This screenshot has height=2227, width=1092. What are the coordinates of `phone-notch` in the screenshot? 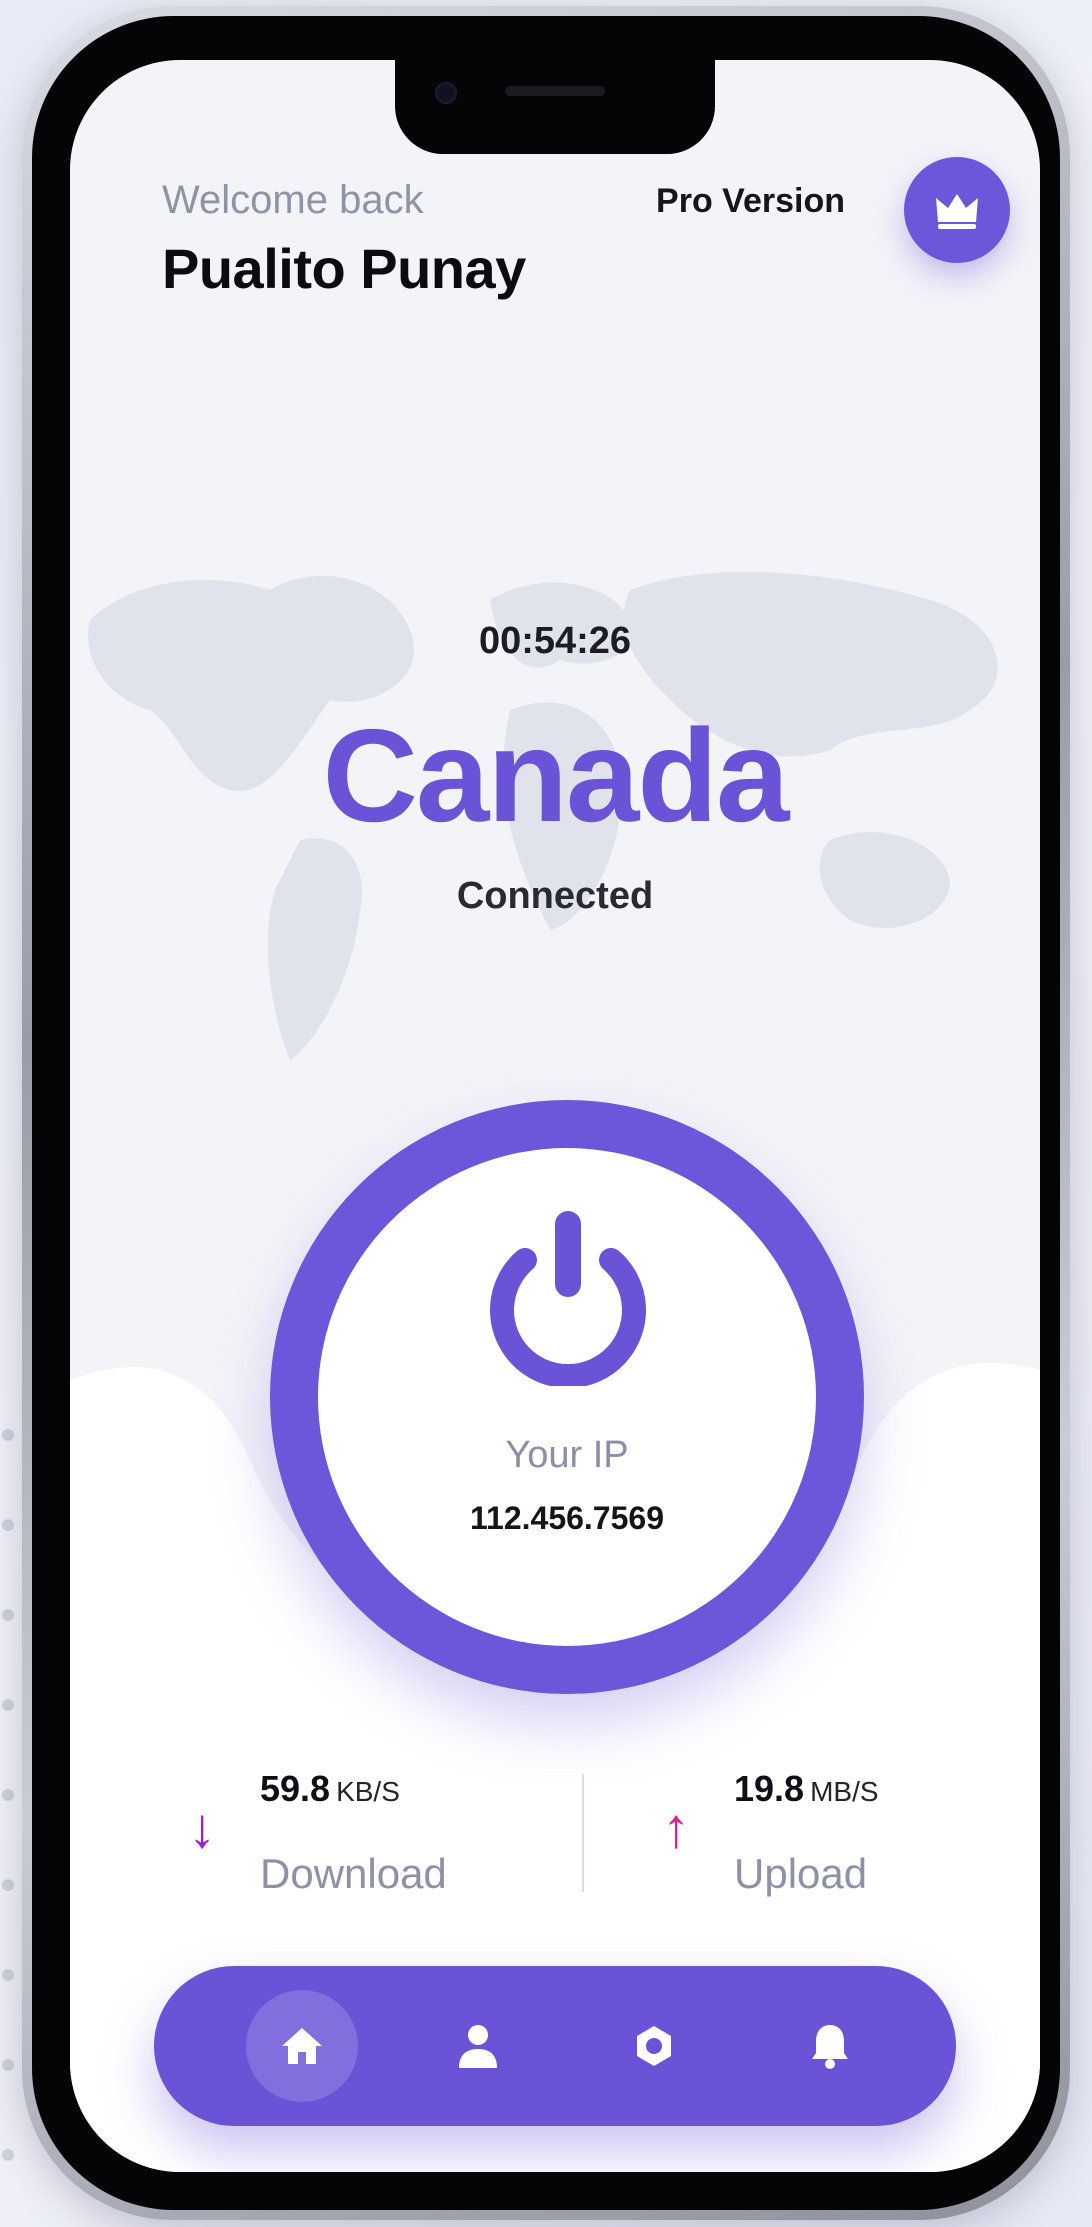 It's located at (555, 107).